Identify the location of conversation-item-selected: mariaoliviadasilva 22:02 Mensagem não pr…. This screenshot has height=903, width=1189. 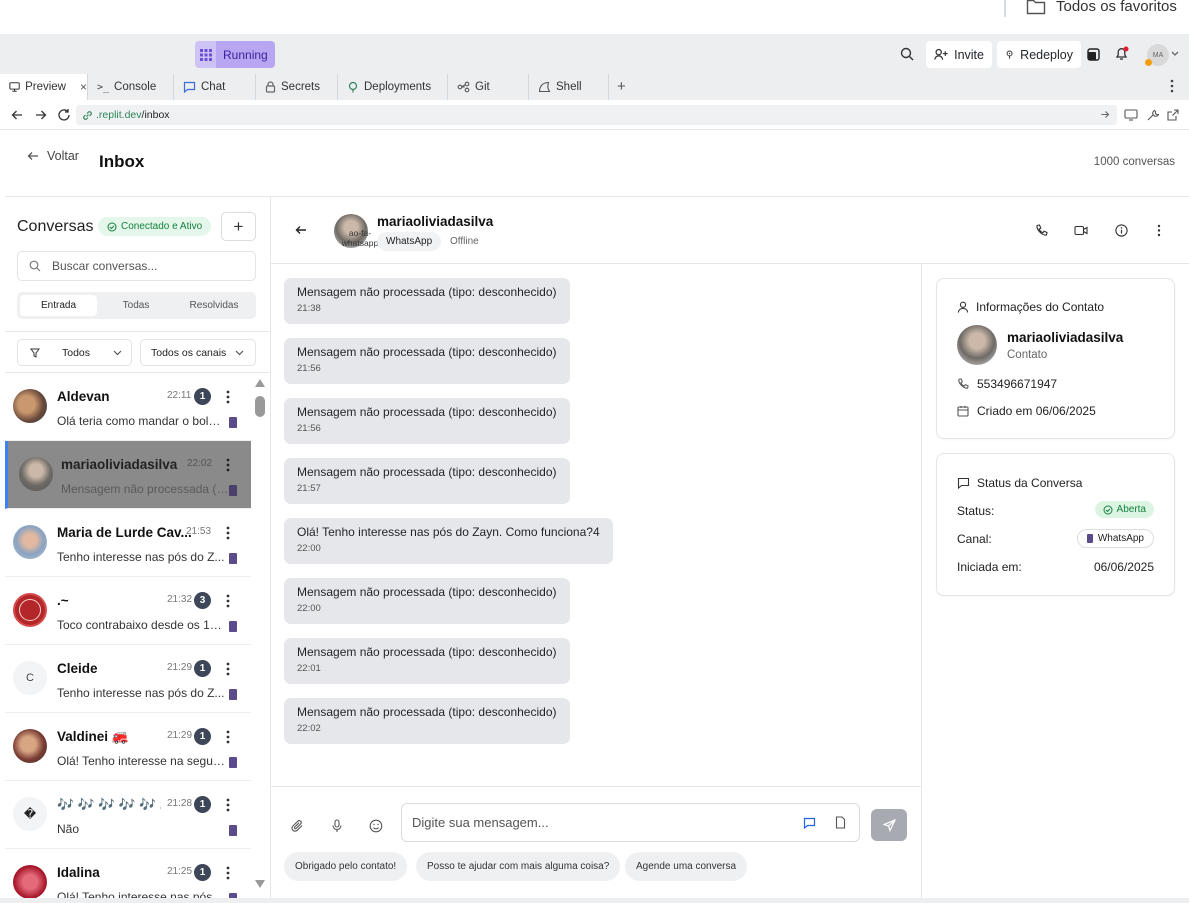
(128, 475).